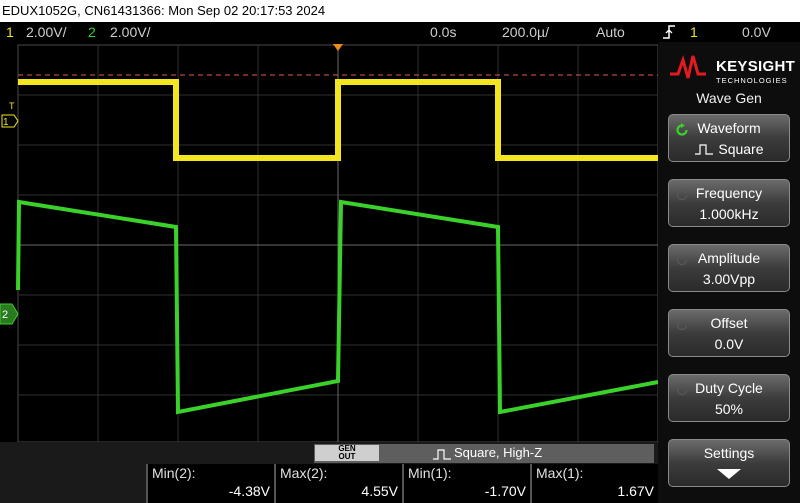 The height and width of the screenshot is (503, 800). What do you see at coordinates (210, 483) in the screenshot?
I see `measurement-min-ch2: Min(2): -4.38V` at bounding box center [210, 483].